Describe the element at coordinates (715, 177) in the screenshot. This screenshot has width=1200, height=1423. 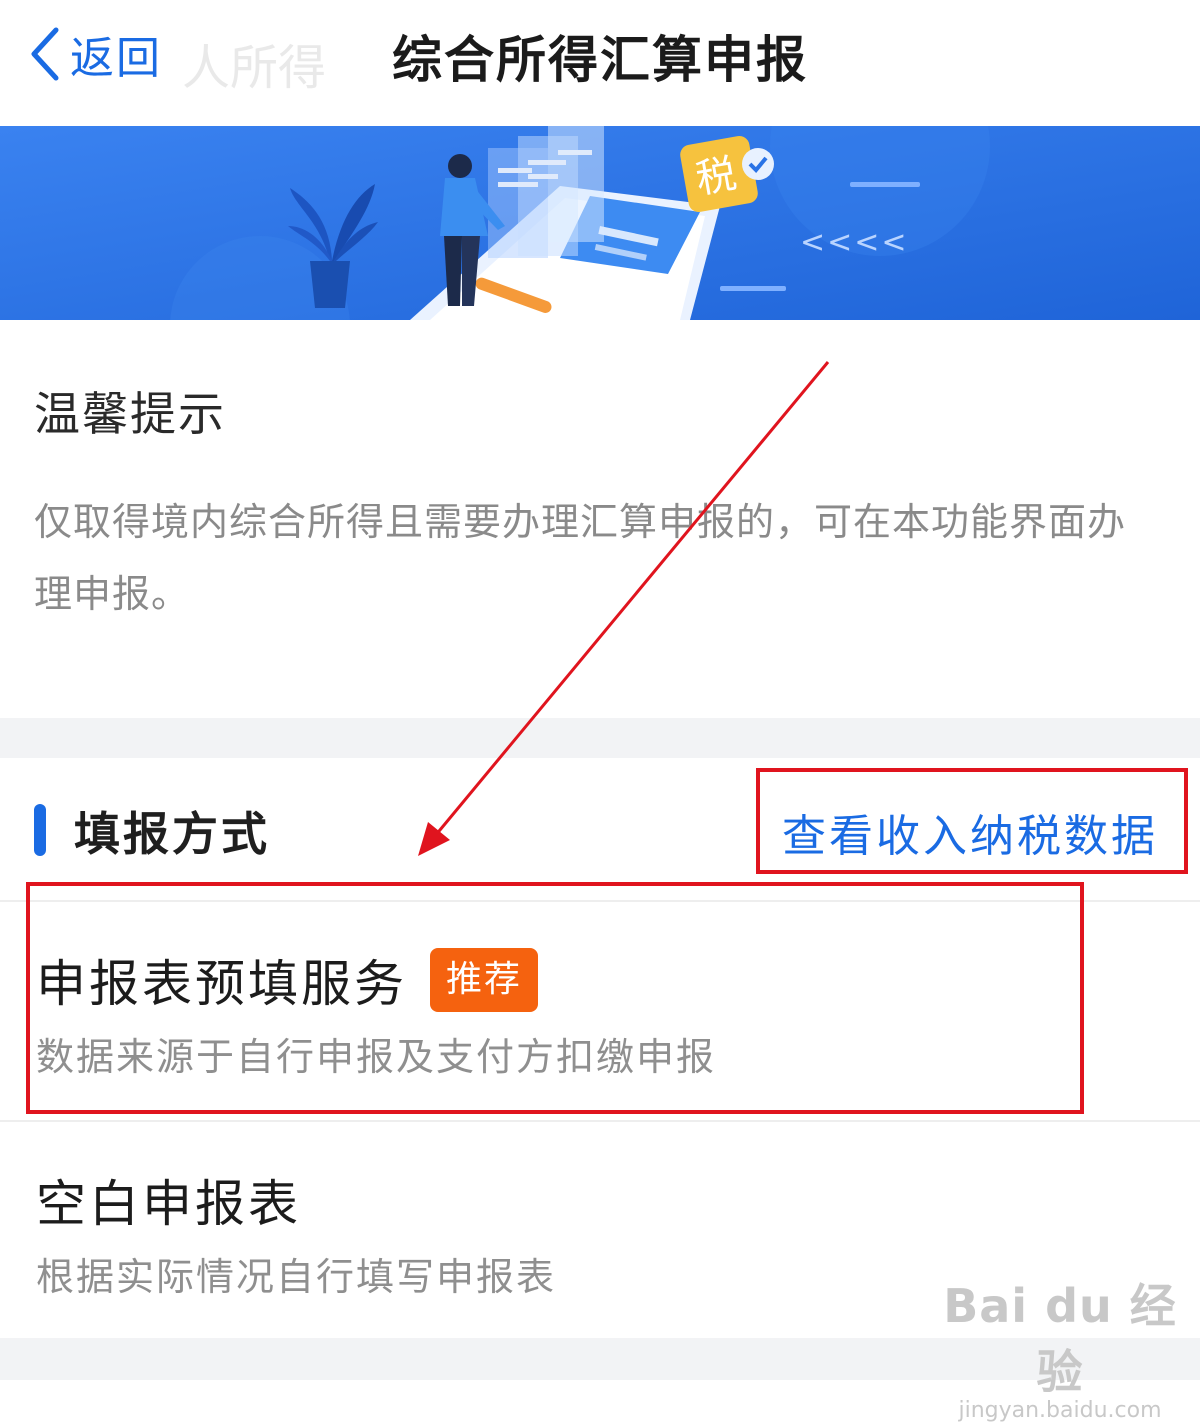
I see `tax-badge-text: 税` at that location.